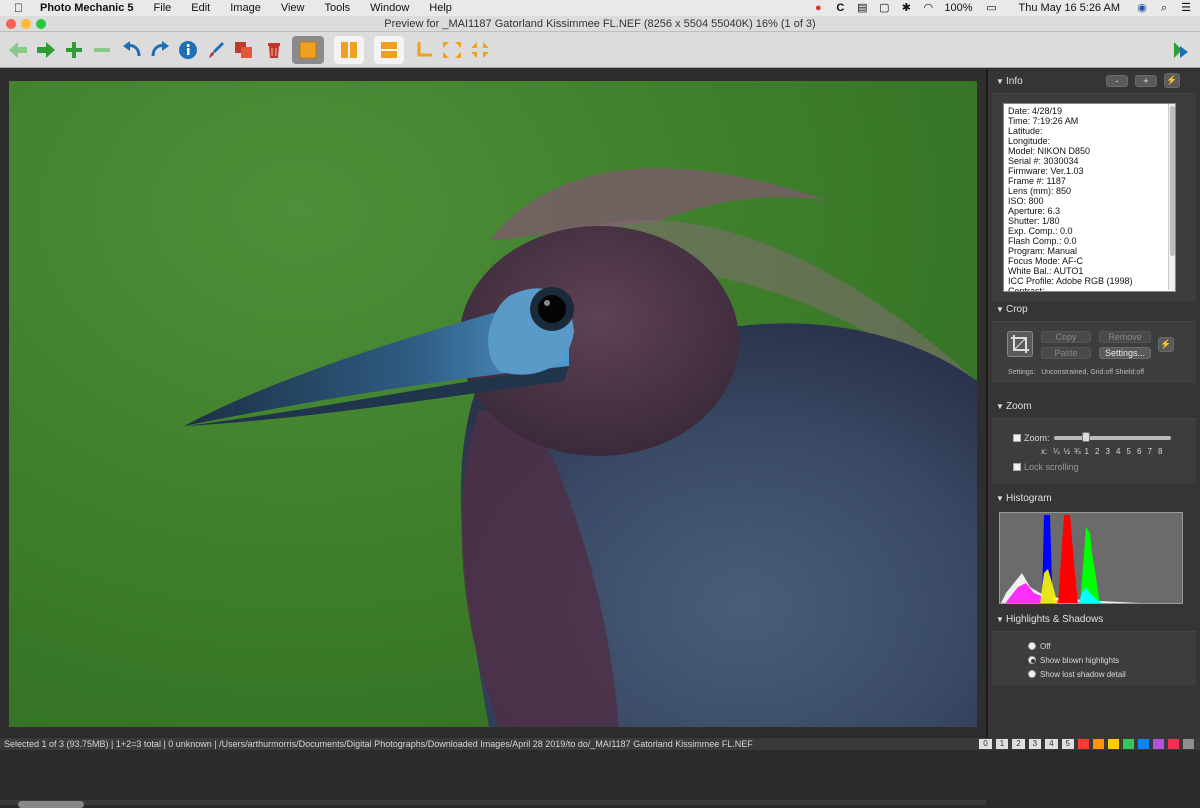  What do you see at coordinates (1002, 744) in the screenshot?
I see `rating-filter-chip: 1` at bounding box center [1002, 744].